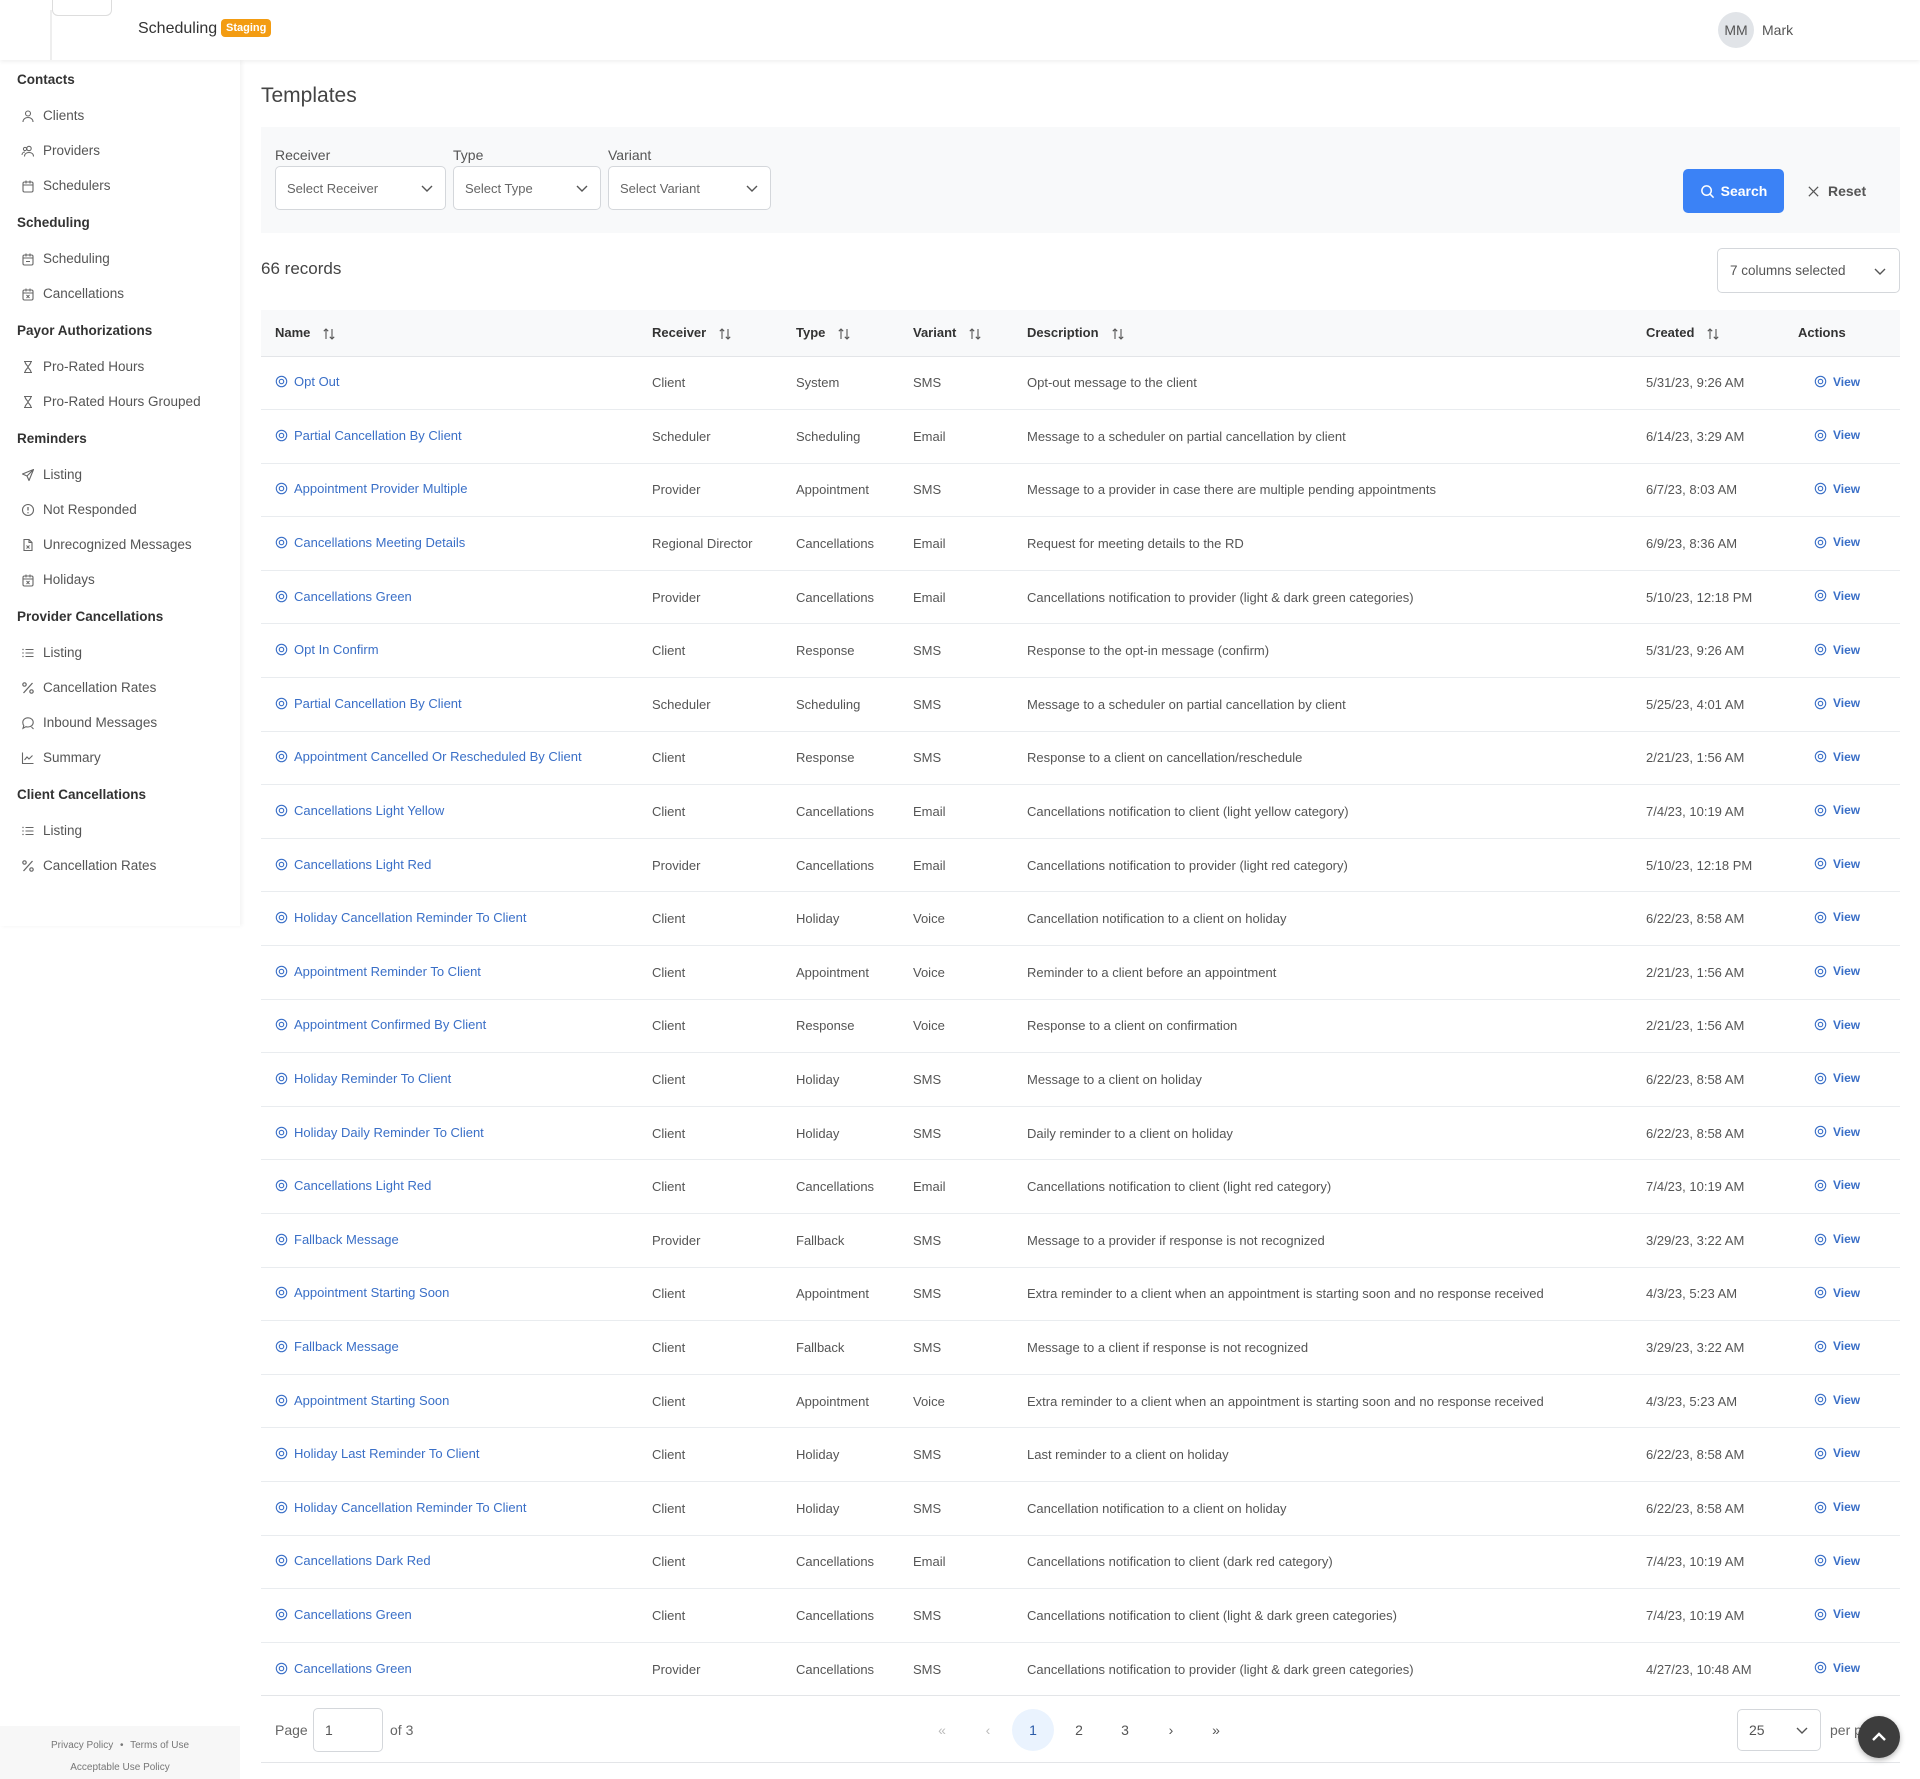 The width and height of the screenshot is (1920, 1779). What do you see at coordinates (1879, 1737) in the screenshot?
I see `scroll-to-top-button` at bounding box center [1879, 1737].